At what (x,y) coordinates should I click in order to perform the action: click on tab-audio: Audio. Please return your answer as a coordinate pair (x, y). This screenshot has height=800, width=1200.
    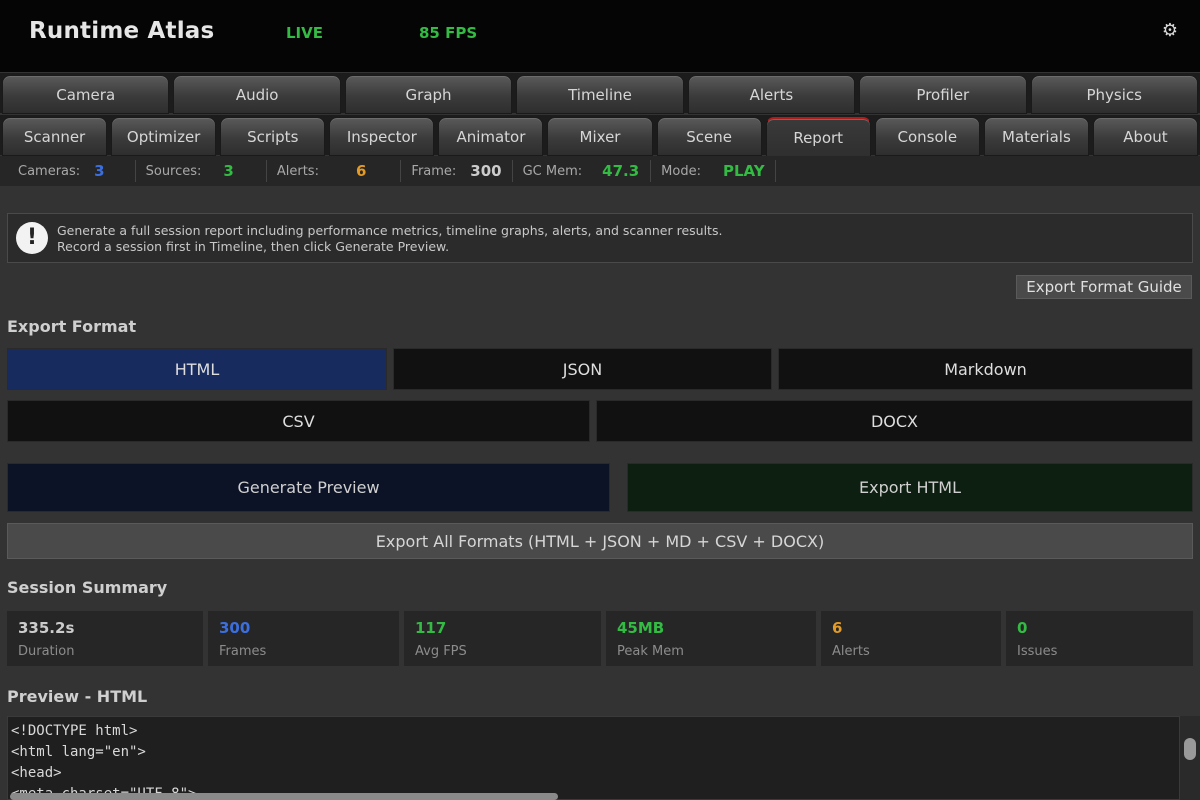
    Looking at the image, I should click on (257, 94).